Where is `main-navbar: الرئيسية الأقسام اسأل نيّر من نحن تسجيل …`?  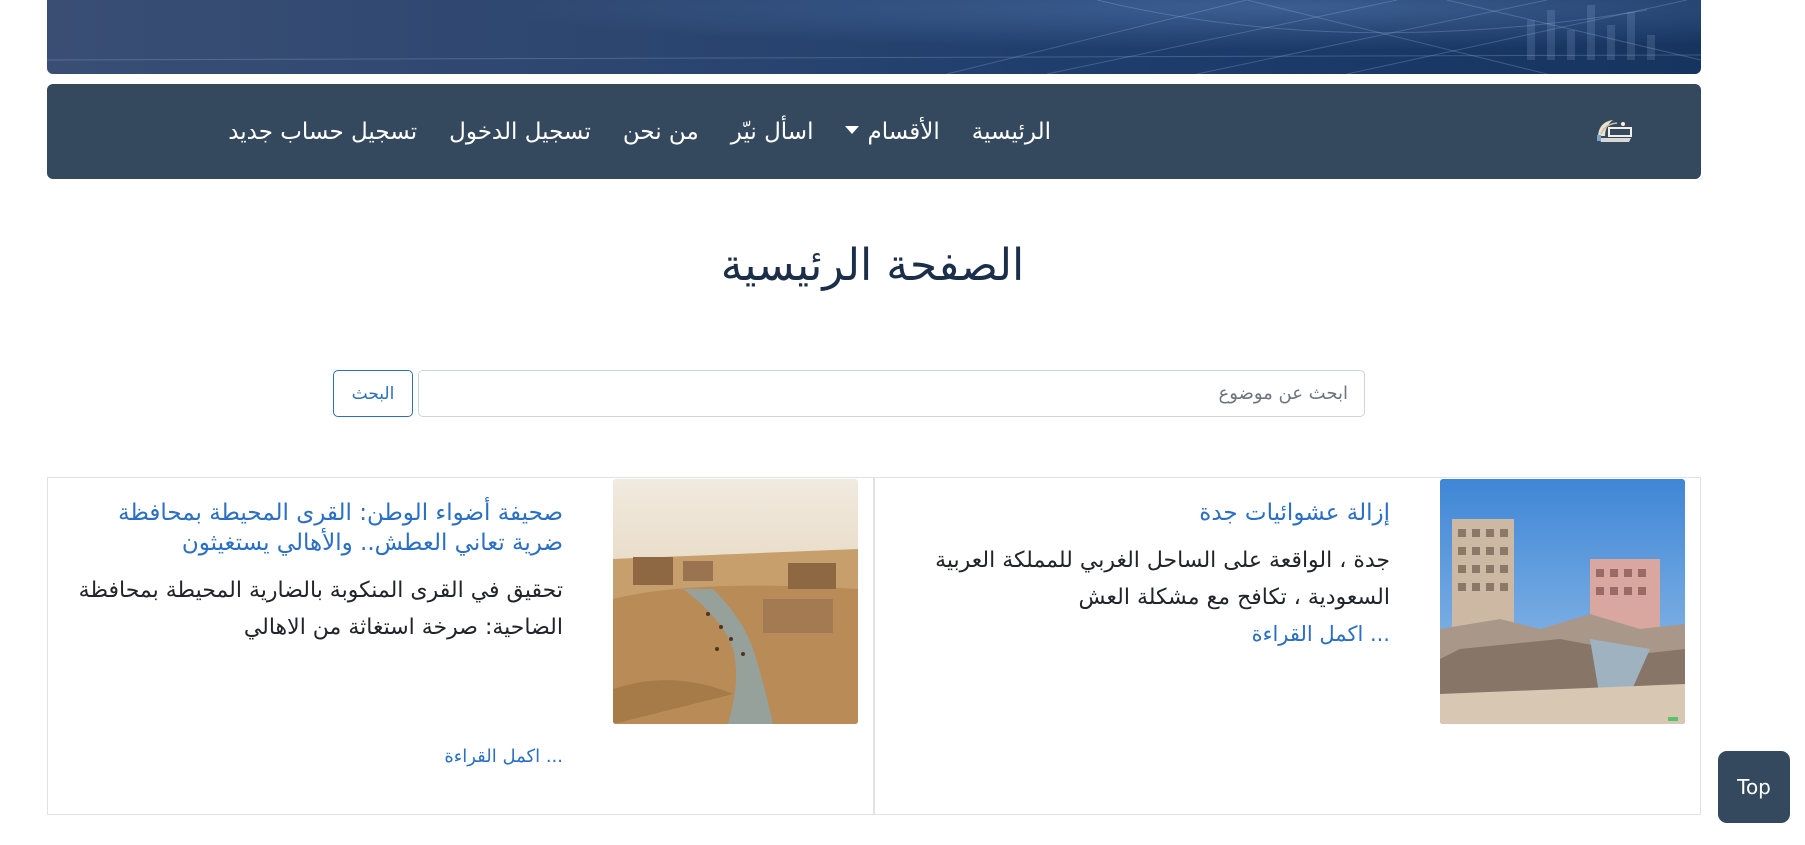
main-navbar: الرئيسية الأقسام اسأل نيّر من نحن تسجيل … is located at coordinates (874, 131).